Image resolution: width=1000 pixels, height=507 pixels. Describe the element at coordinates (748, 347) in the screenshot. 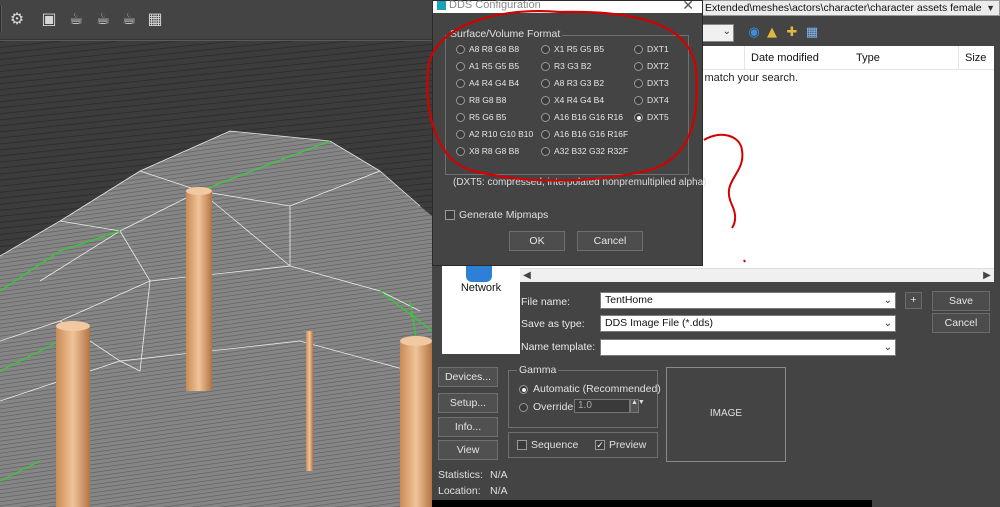

I see `name-template-select: ⌄` at that location.